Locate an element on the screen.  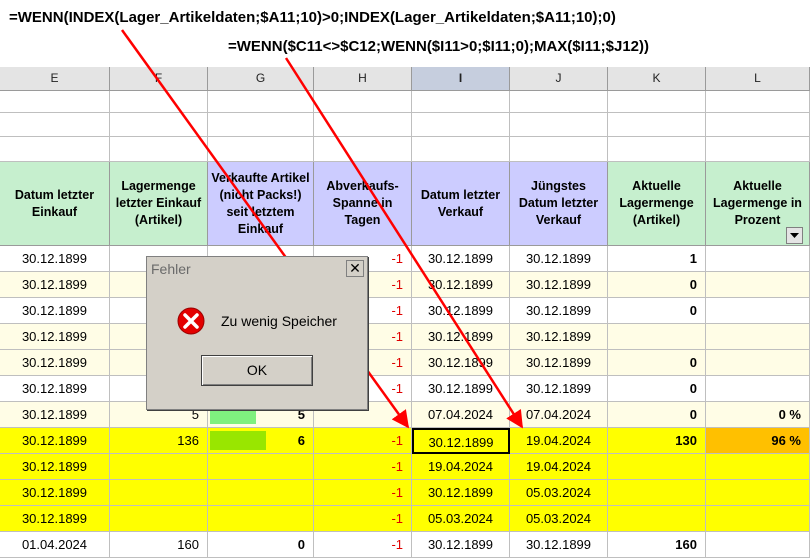
header-cell: Aktuelle Lagermenge (Artikel) is located at coordinates (657, 204).